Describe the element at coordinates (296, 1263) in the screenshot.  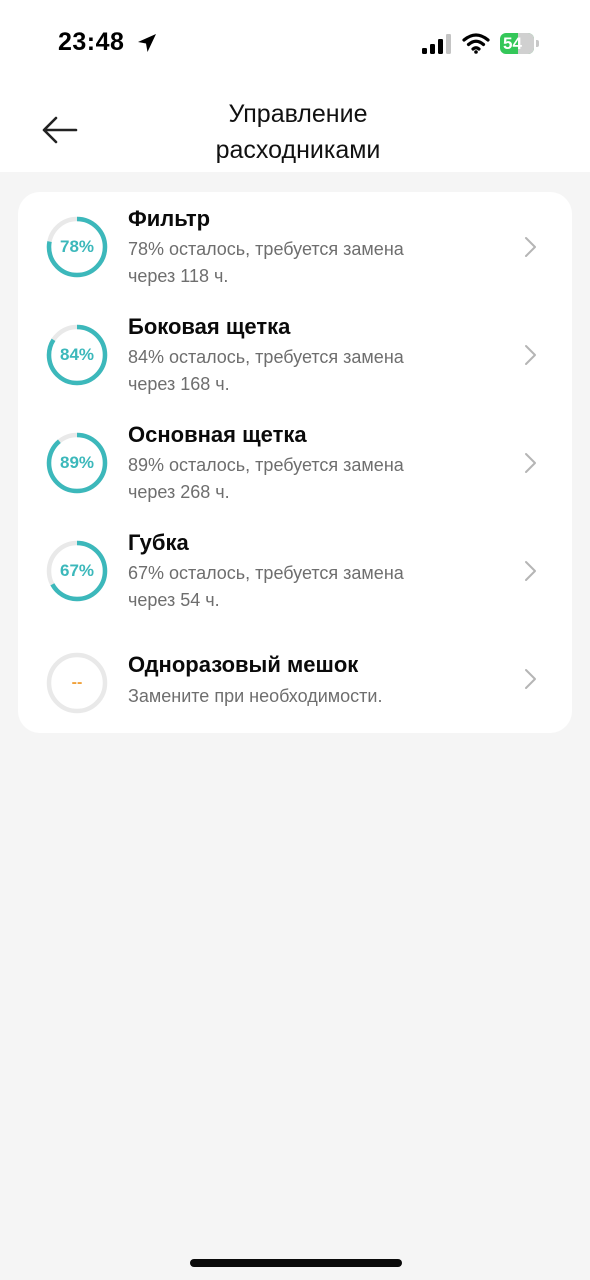
I see `home-indicator` at that location.